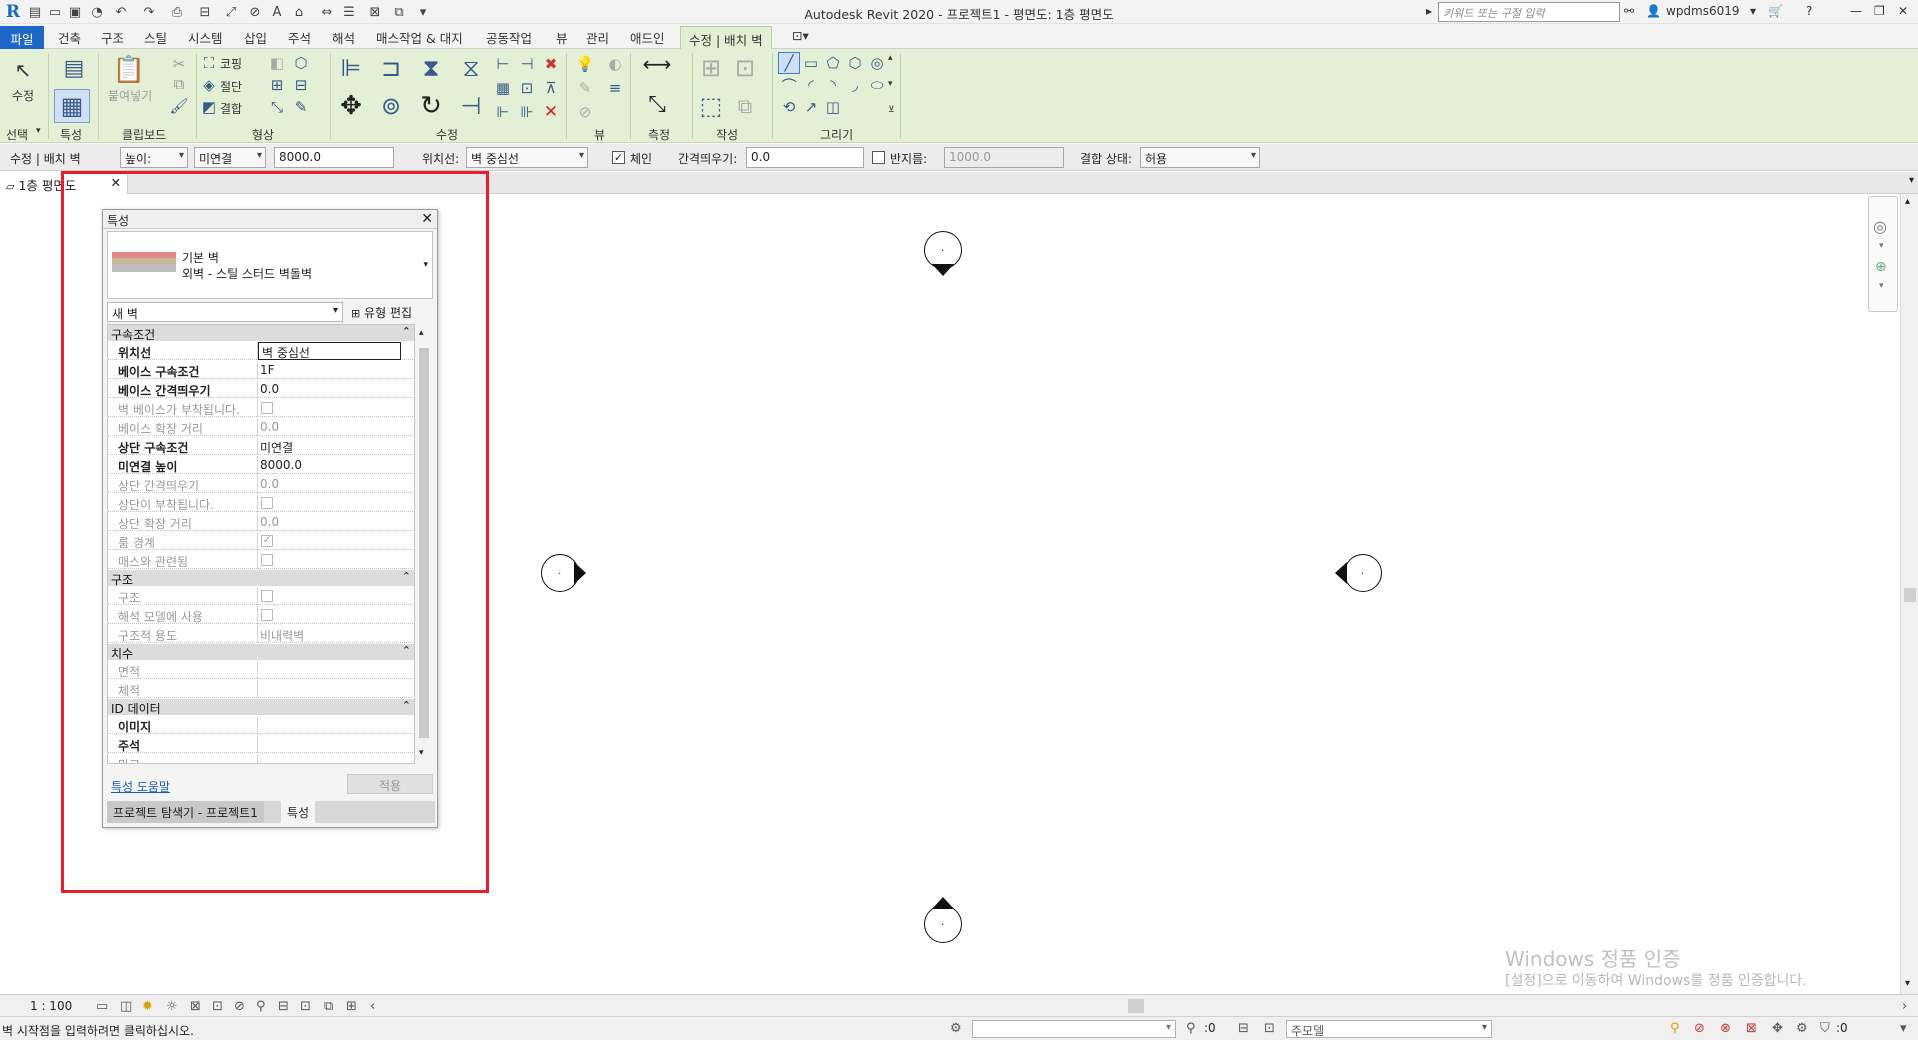 The height and width of the screenshot is (1040, 1918). Describe the element at coordinates (1243, 1028) in the screenshot. I see `design-options-icon: ⊟` at that location.